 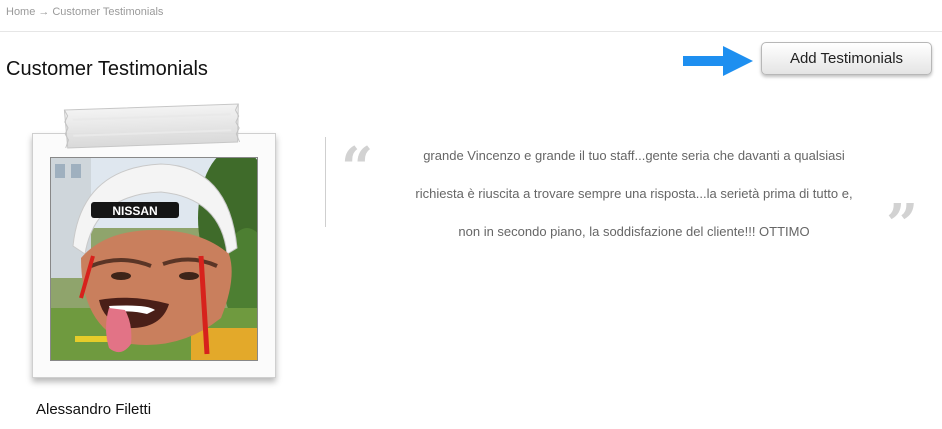 I want to click on author-photo-frame: NISSAN, so click(x=154, y=255).